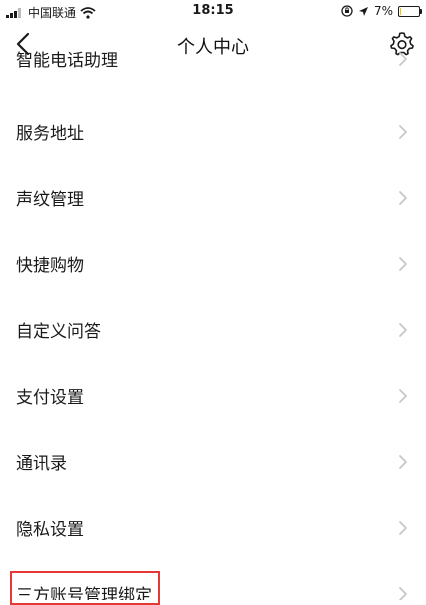  I want to click on list-item-label: 智能电话助理, so click(67, 61).